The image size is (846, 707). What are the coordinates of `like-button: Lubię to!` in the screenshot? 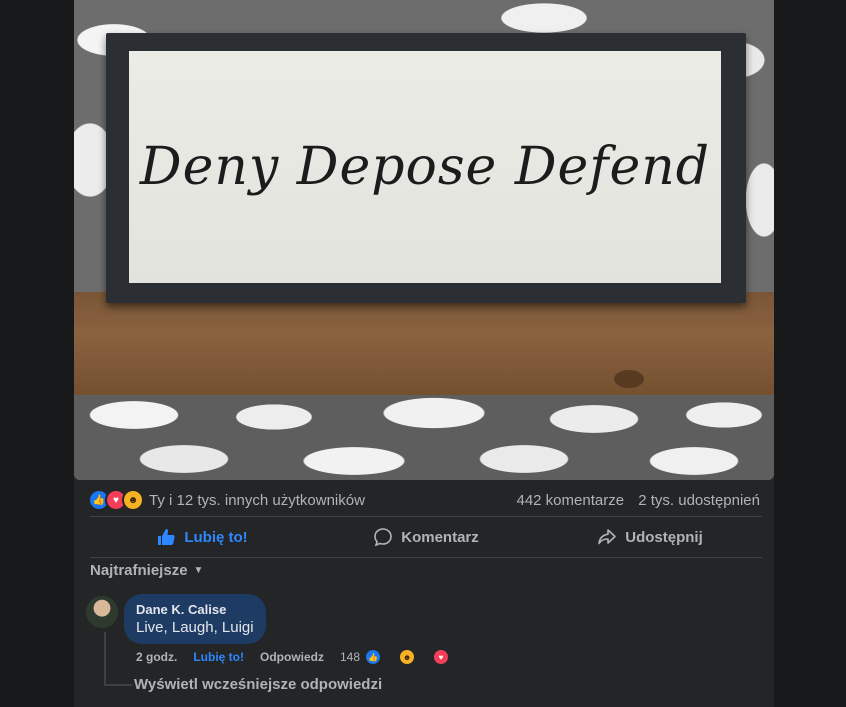 It's located at (202, 537).